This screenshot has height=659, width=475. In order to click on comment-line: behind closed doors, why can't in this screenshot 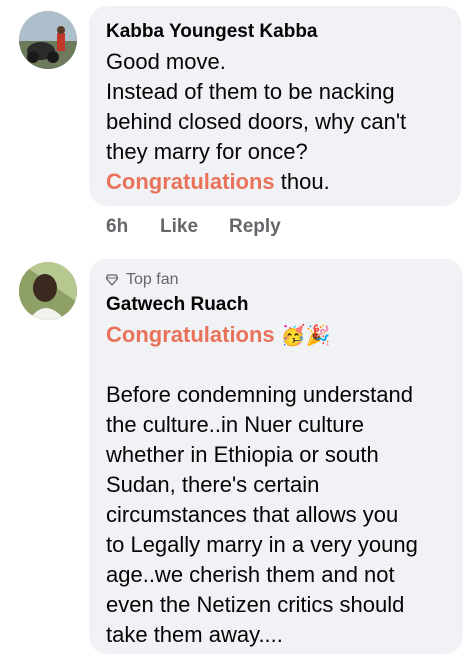, I will do `click(256, 121)`.